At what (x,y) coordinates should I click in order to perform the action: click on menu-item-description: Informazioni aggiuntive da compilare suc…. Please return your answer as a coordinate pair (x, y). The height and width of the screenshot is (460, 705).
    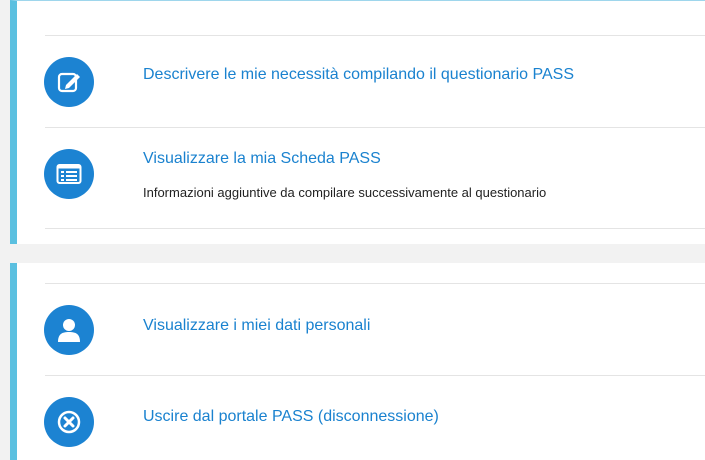
    Looking at the image, I should click on (345, 192).